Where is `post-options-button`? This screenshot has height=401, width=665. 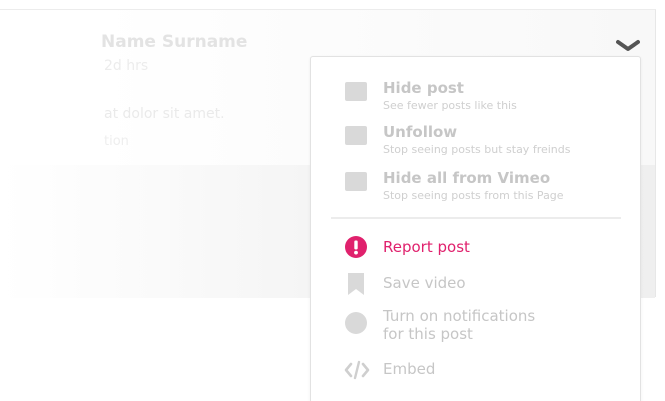
post-options-button is located at coordinates (628, 46).